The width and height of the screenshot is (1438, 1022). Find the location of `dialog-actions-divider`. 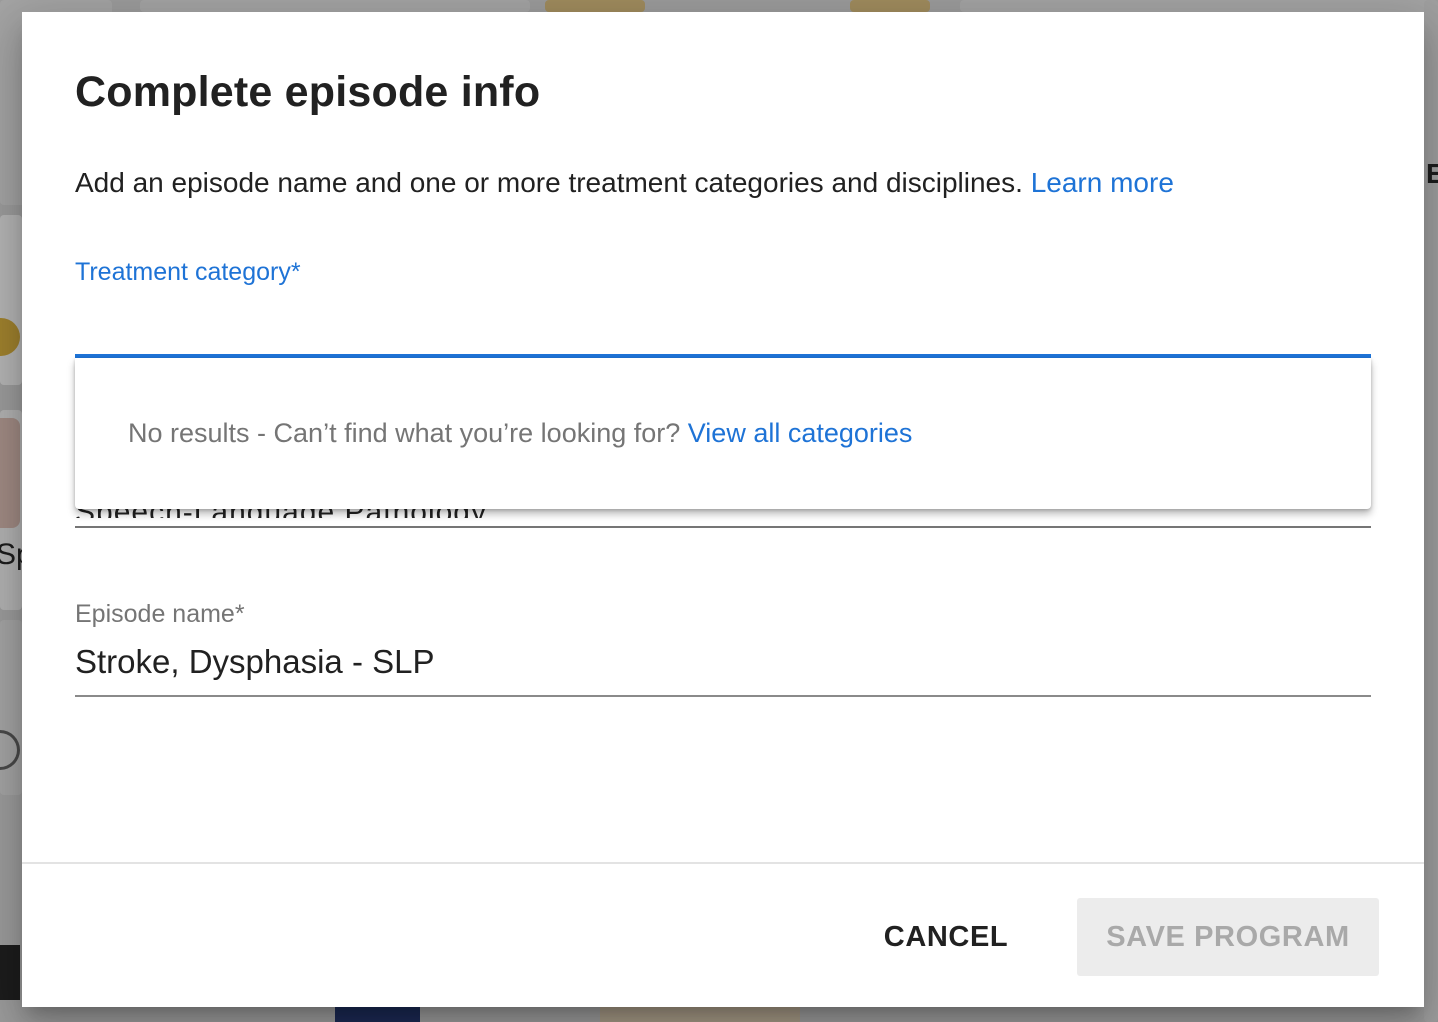

dialog-actions-divider is located at coordinates (723, 863).